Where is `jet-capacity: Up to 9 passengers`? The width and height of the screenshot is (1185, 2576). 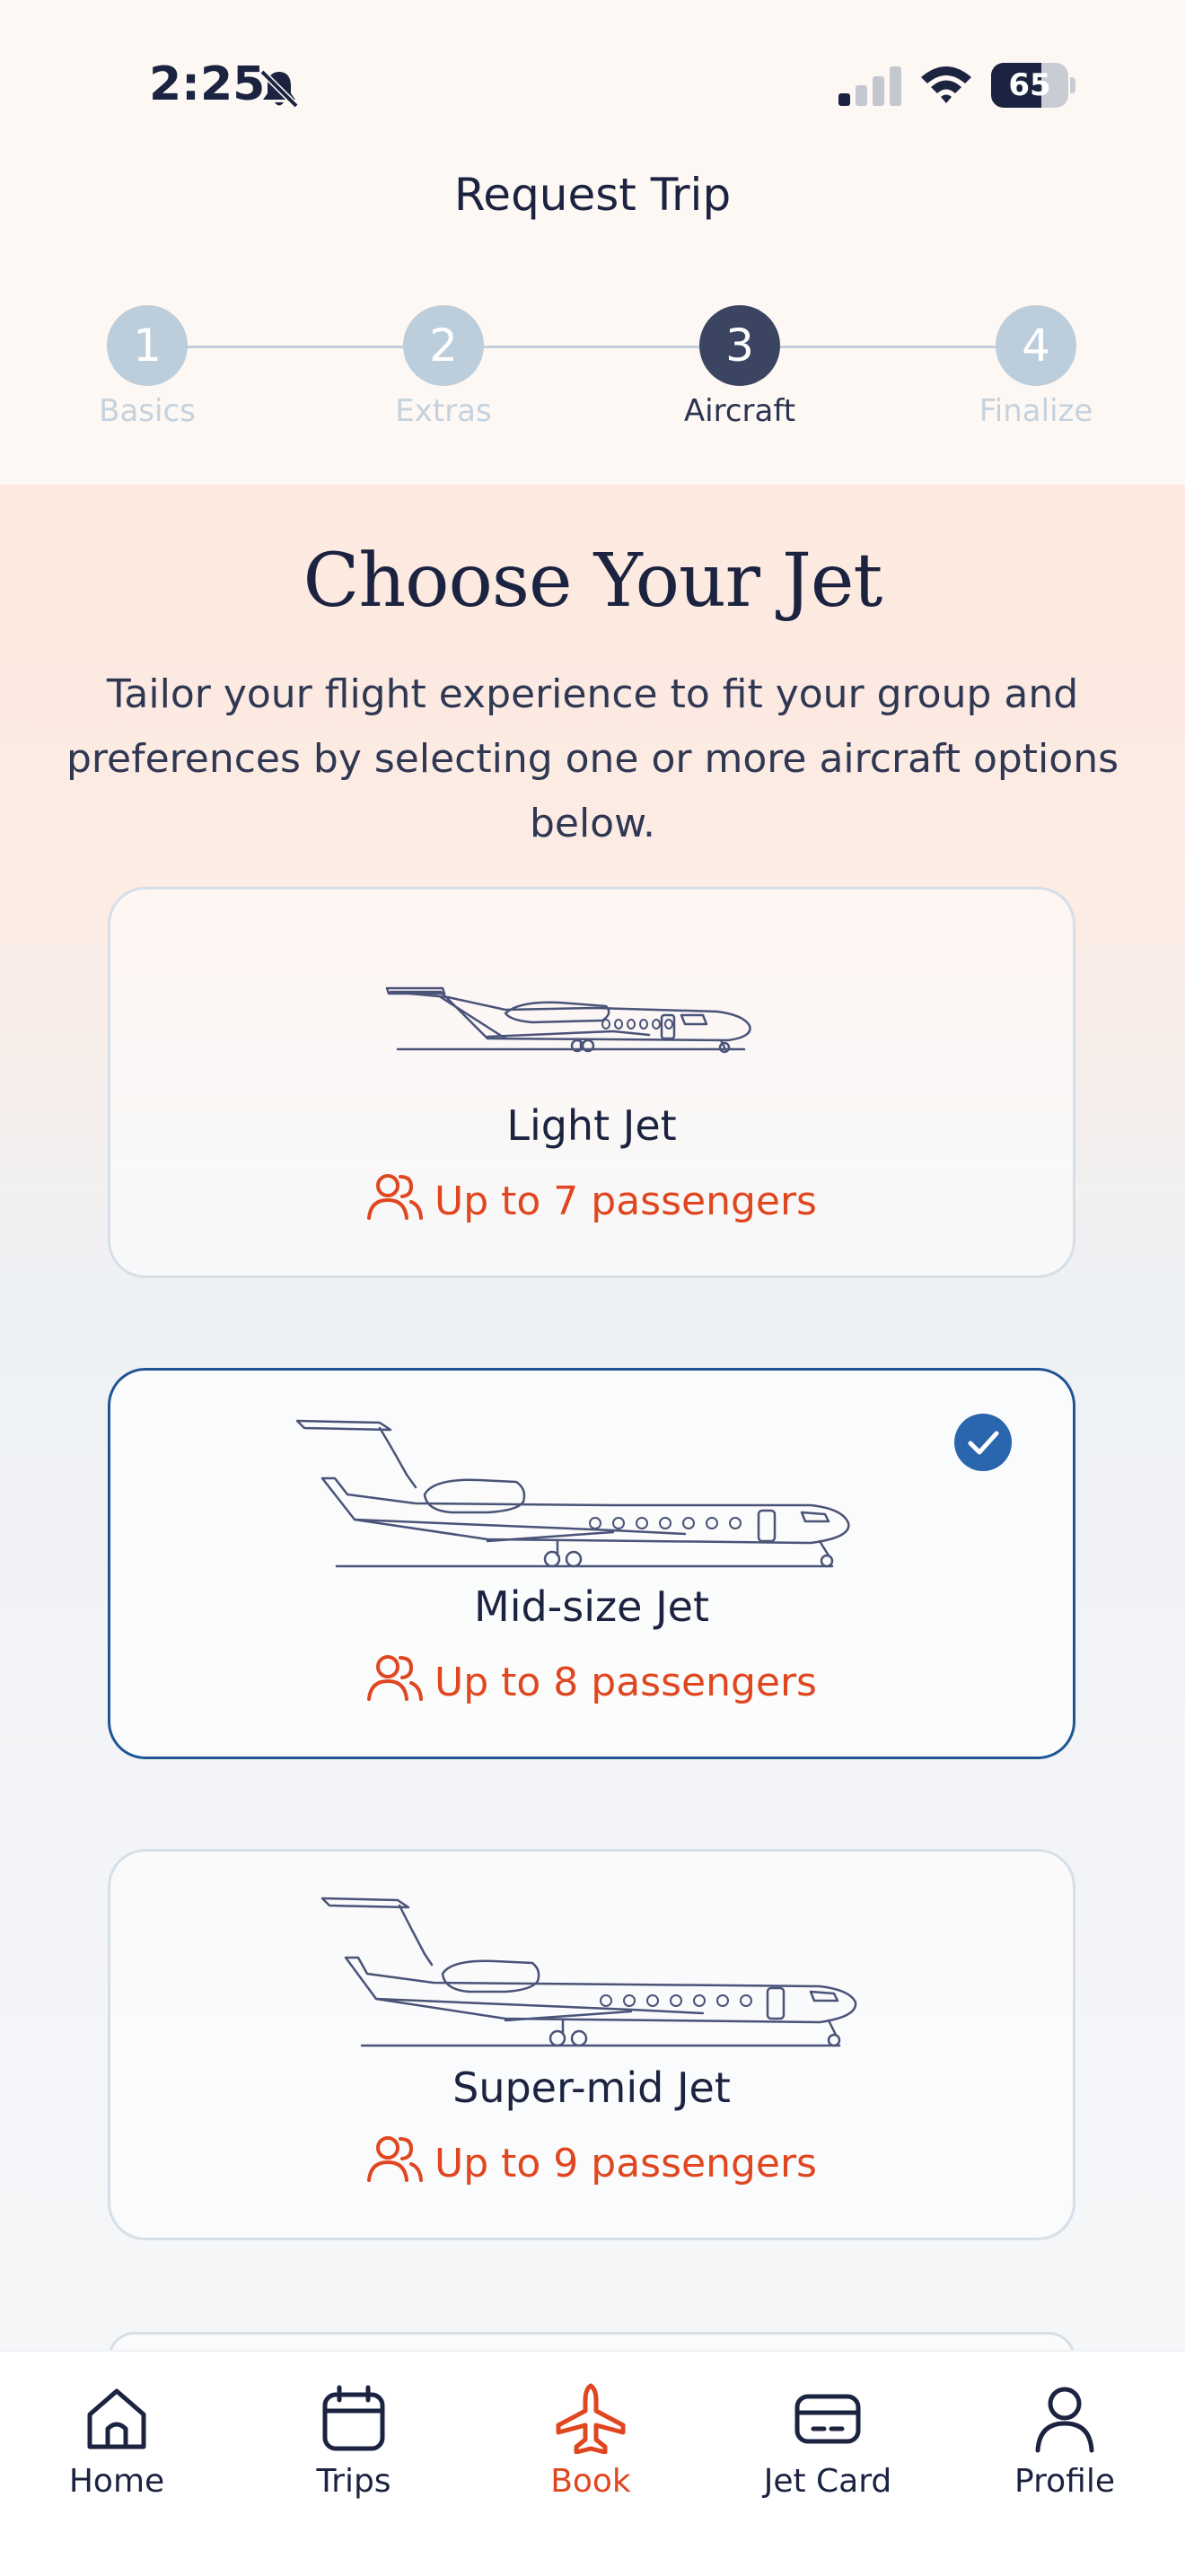 jet-capacity: Up to 9 passengers is located at coordinates (591, 2160).